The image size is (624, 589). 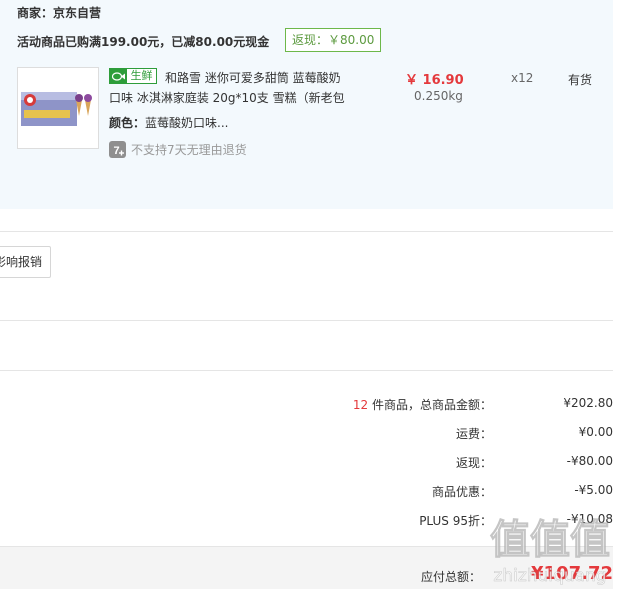 What do you see at coordinates (430, 405) in the screenshot?
I see `items-label-text: 件商品，总商品金额：` at bounding box center [430, 405].